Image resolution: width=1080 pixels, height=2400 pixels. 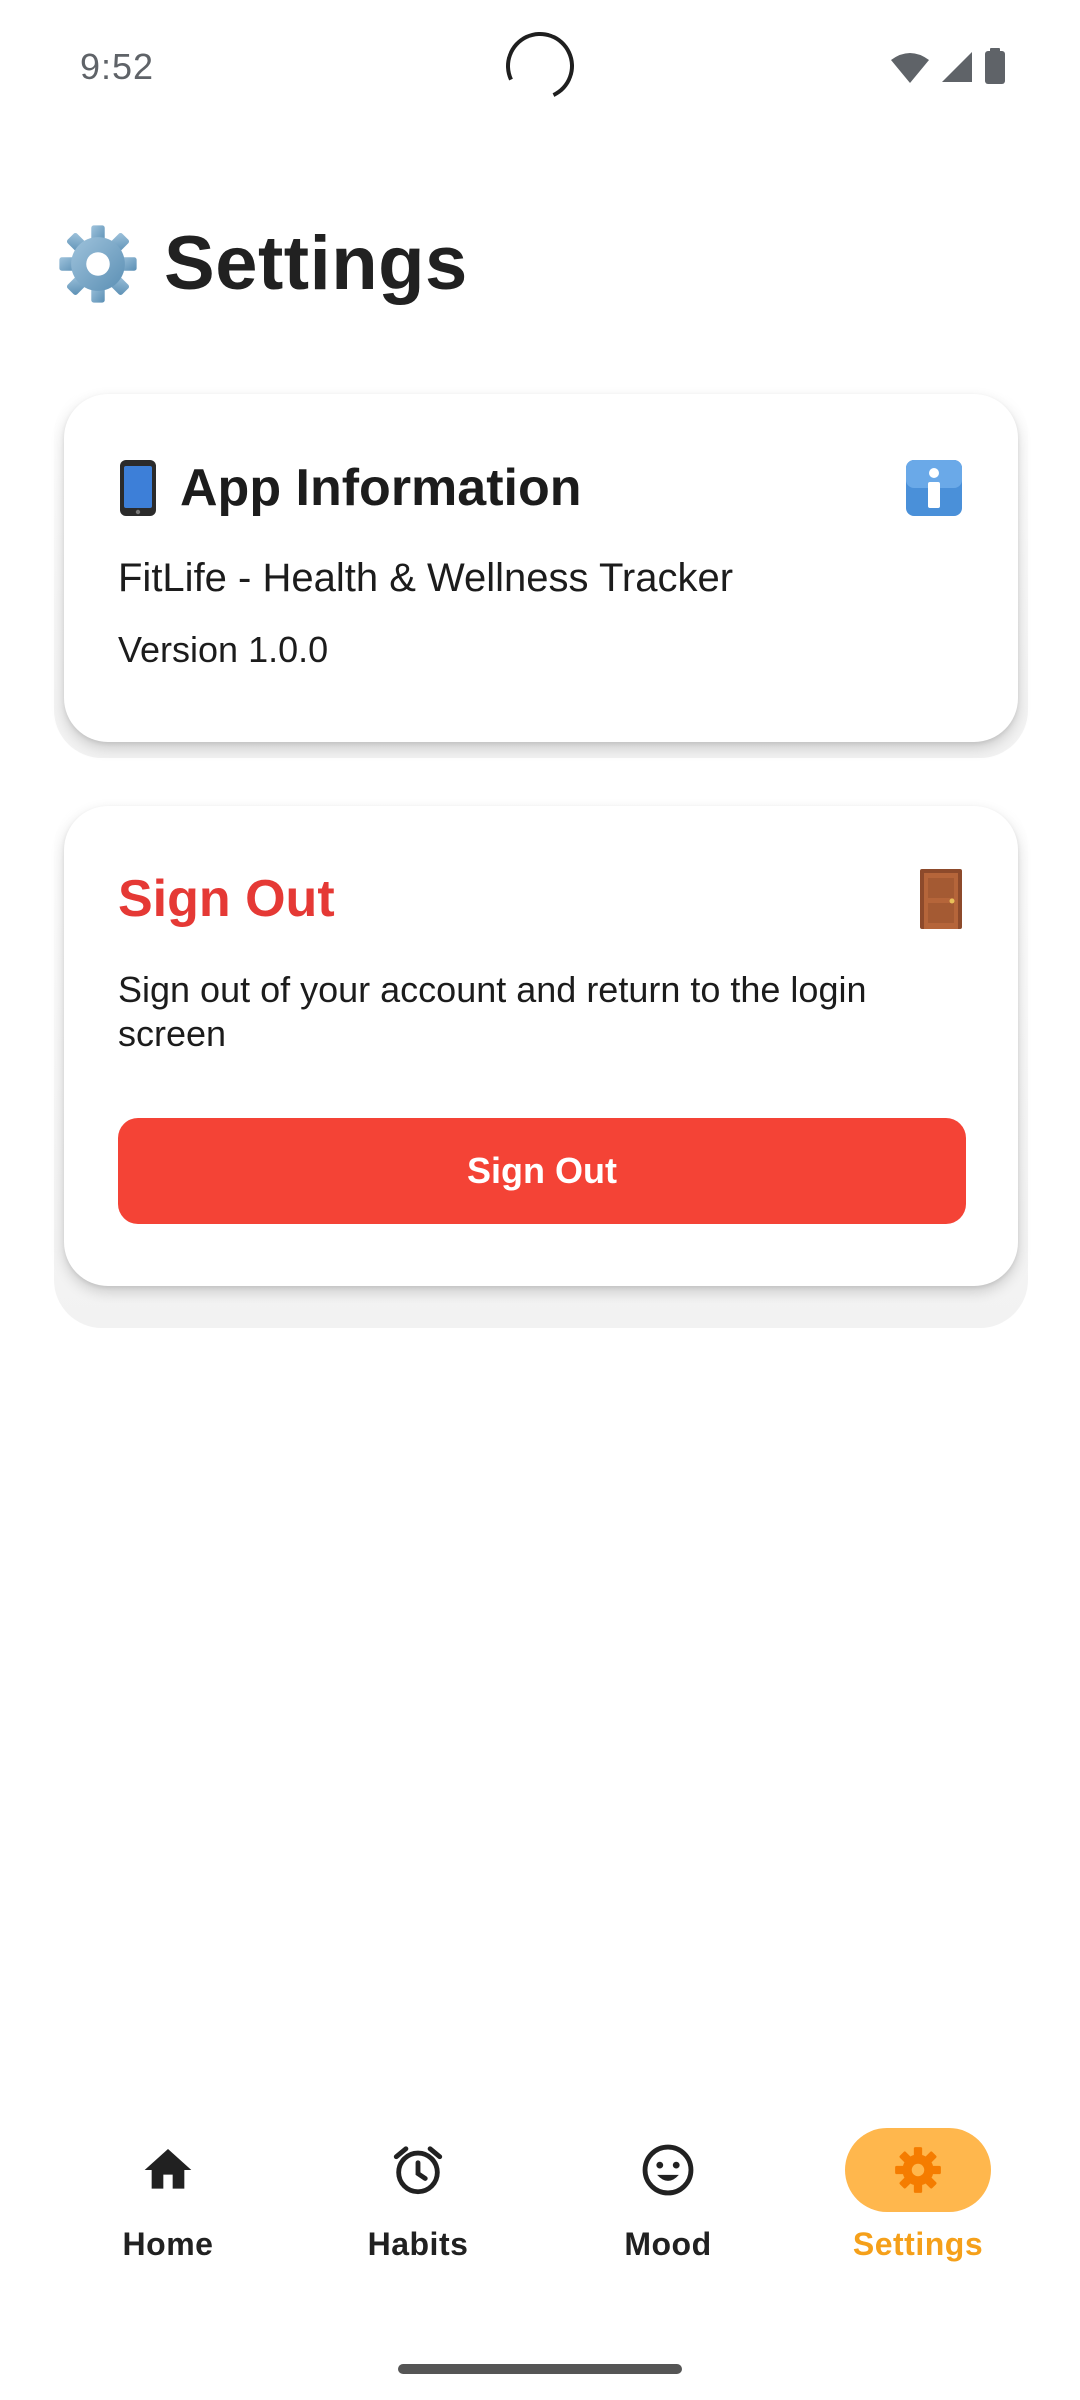 What do you see at coordinates (941, 899) in the screenshot?
I see `door-icon` at bounding box center [941, 899].